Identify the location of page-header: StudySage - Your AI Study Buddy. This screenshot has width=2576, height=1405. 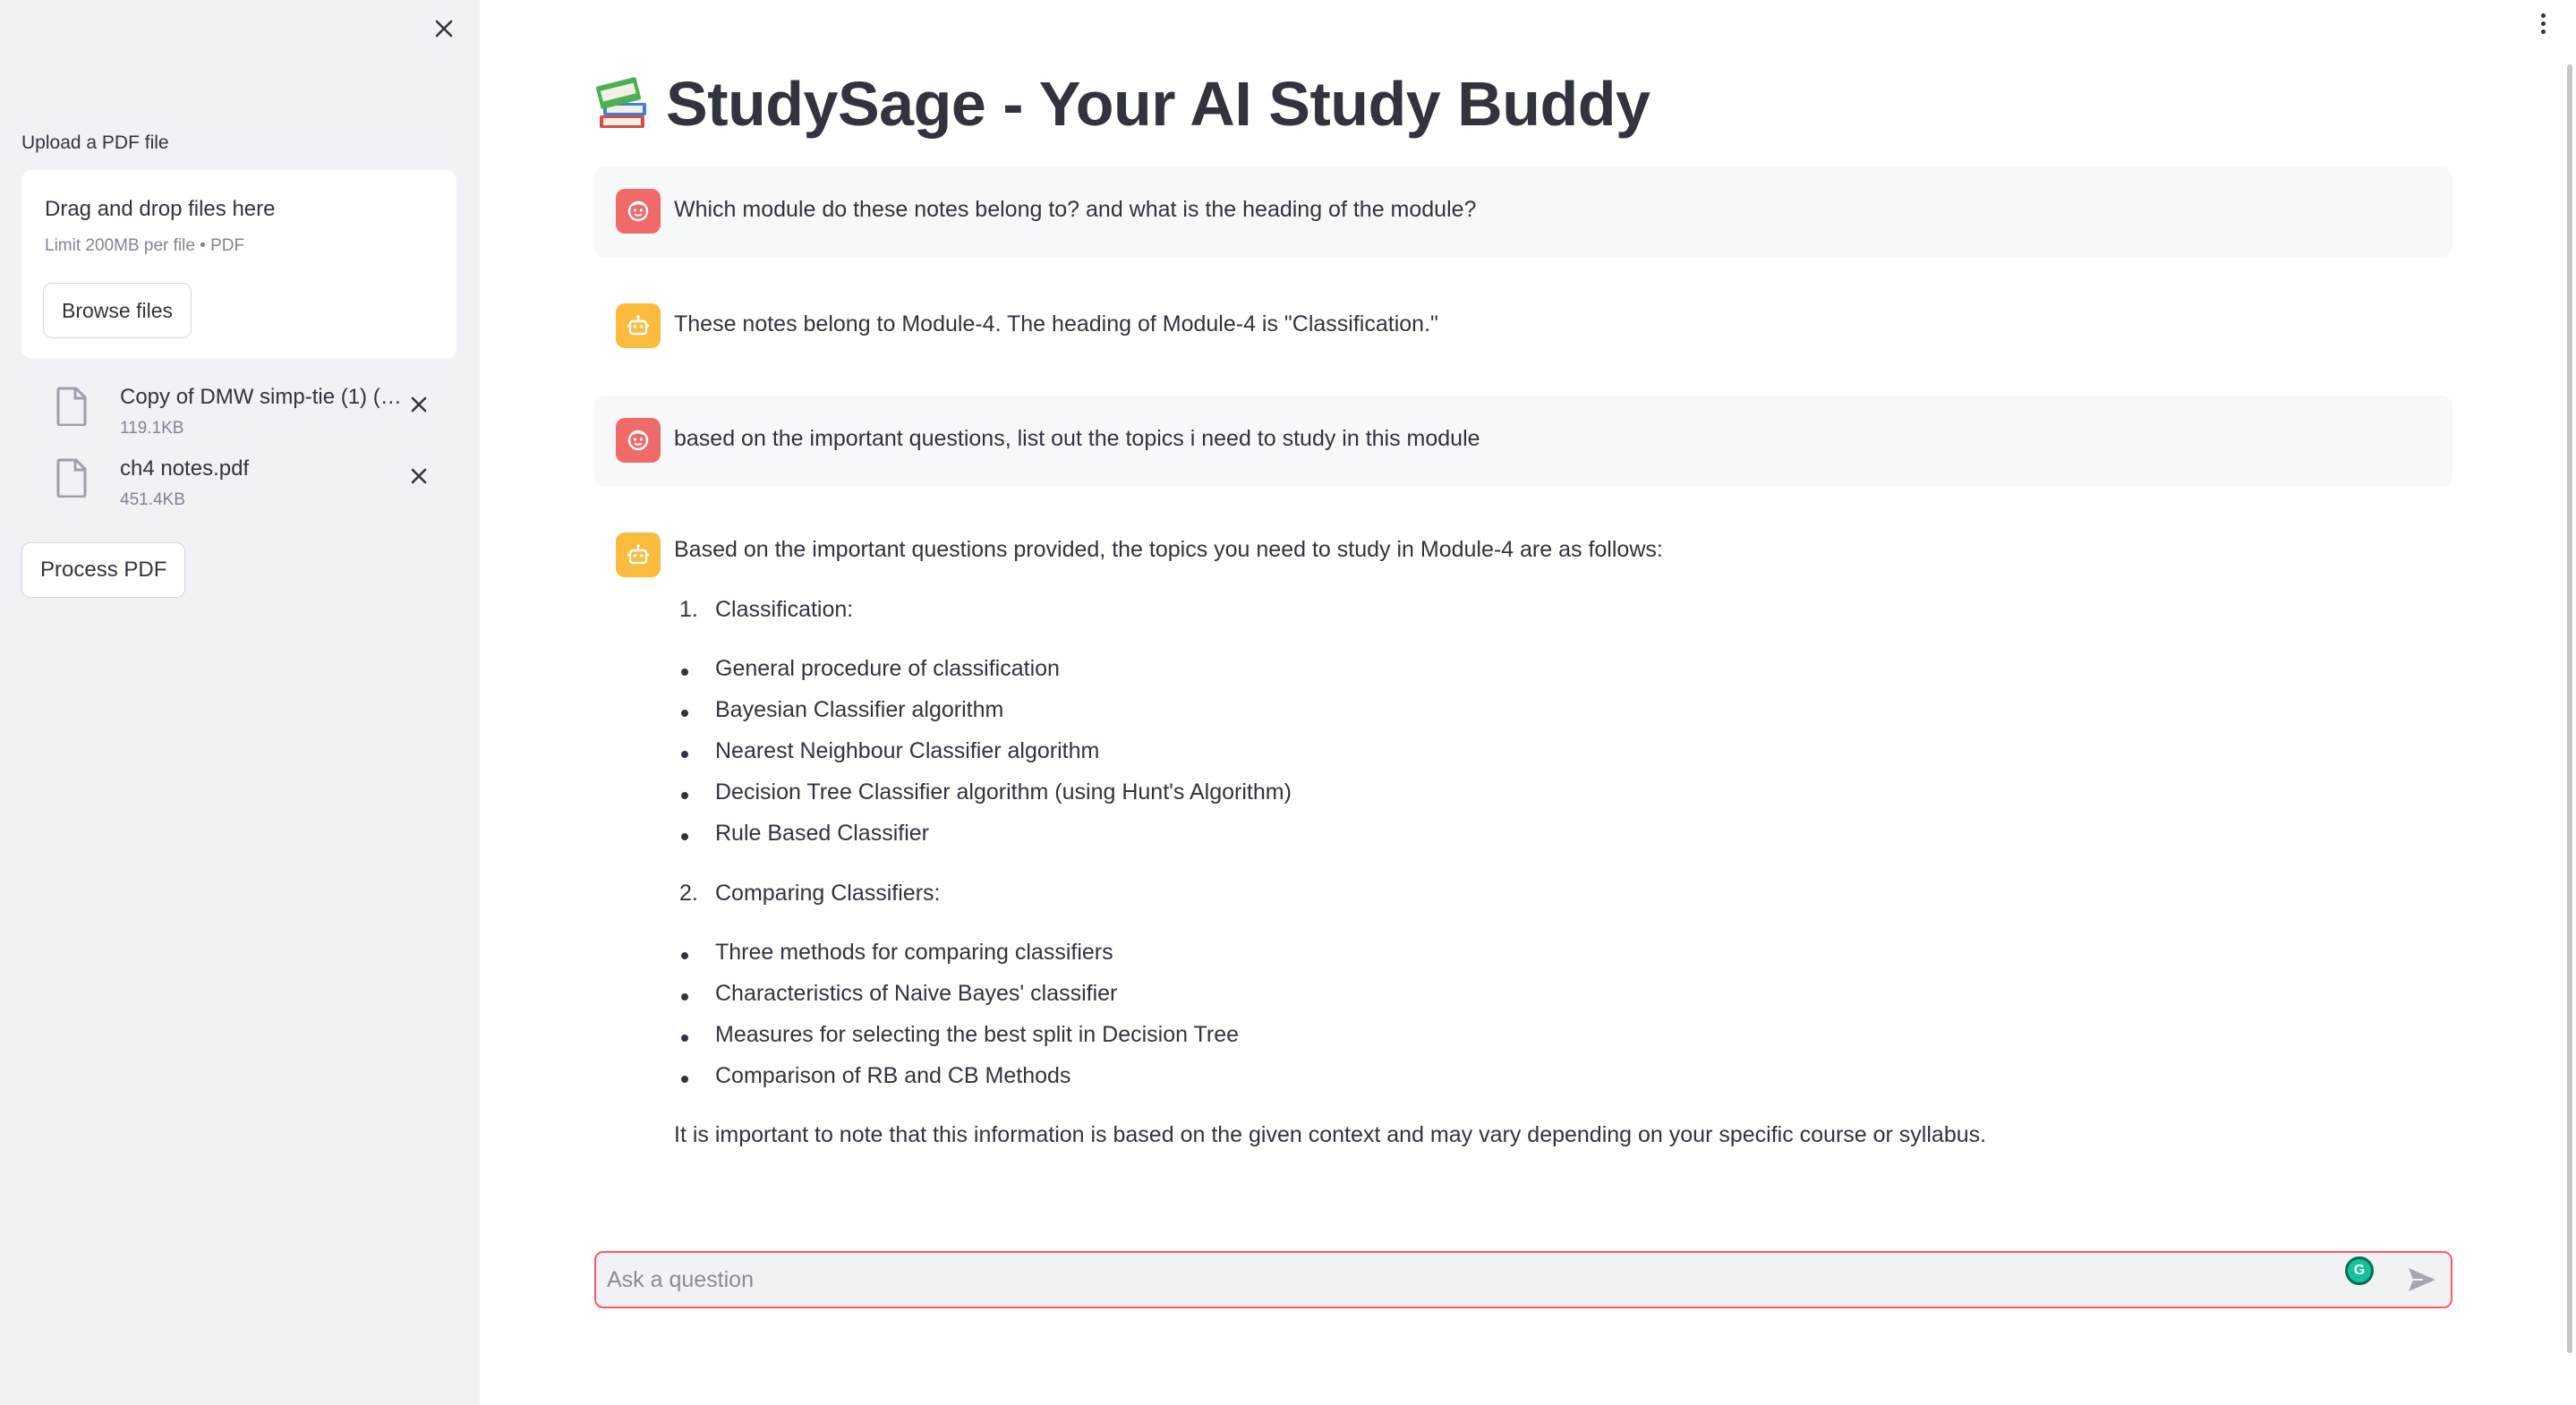
(1122, 104).